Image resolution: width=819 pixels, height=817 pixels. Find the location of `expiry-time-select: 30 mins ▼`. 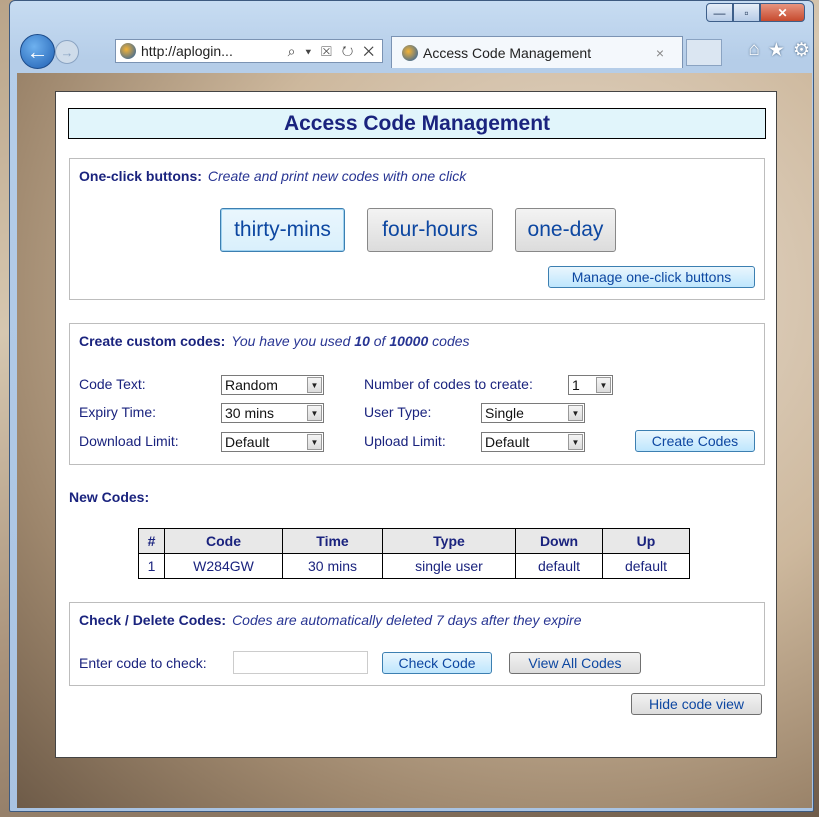

expiry-time-select: 30 mins ▼ is located at coordinates (272, 413).